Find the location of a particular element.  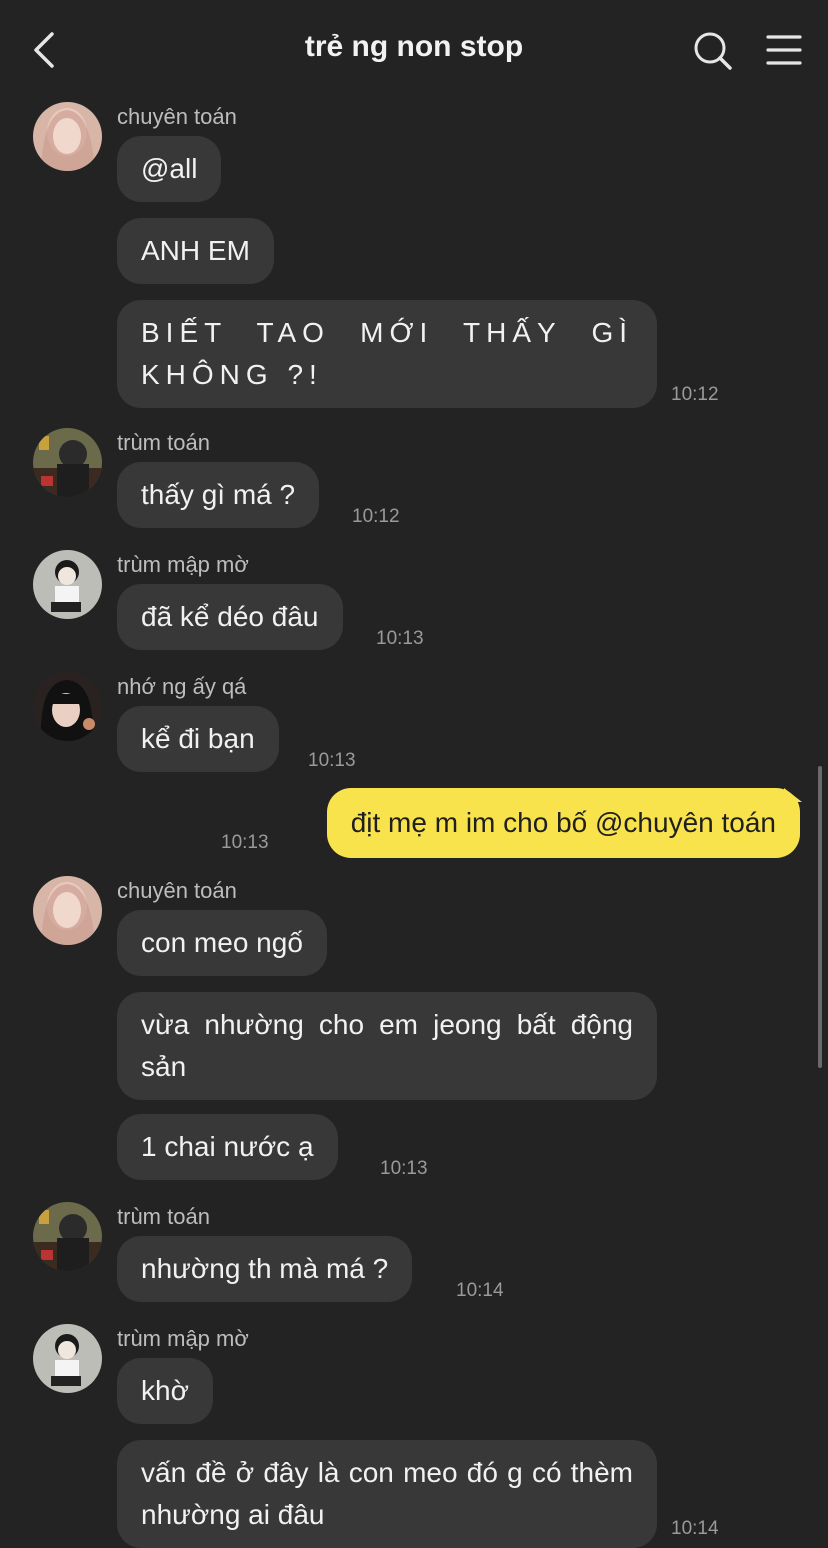

message-bubble: ANH EM is located at coordinates (195, 251).